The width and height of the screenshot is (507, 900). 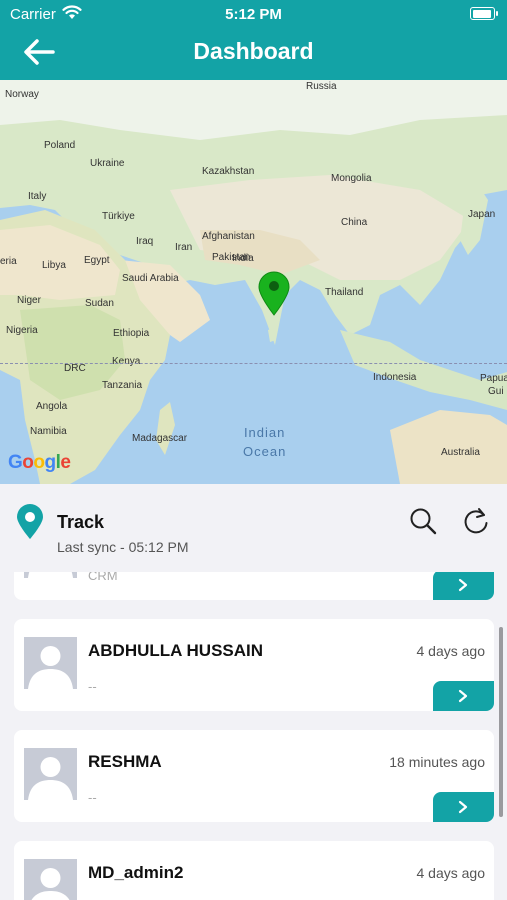 What do you see at coordinates (131, 333) in the screenshot?
I see `map-label-ethiopia: Ethiopia` at bounding box center [131, 333].